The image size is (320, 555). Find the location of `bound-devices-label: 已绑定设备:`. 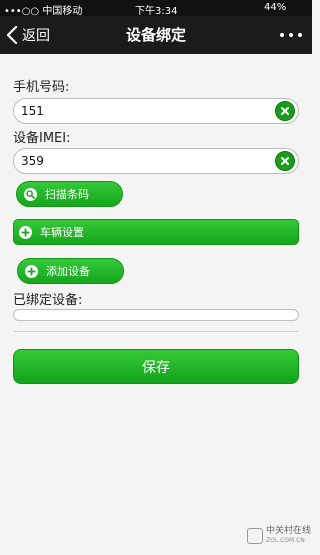

bound-devices-label: 已绑定设备: is located at coordinates (48, 300).